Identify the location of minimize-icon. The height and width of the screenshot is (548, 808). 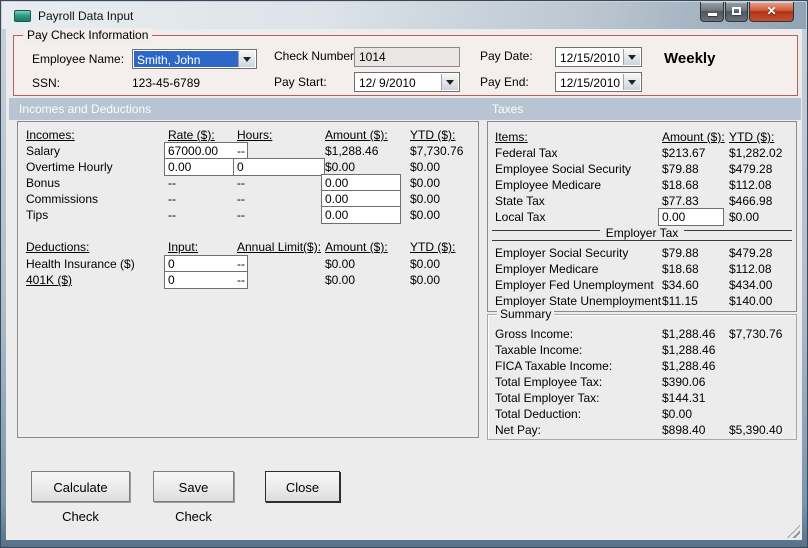
(712, 14).